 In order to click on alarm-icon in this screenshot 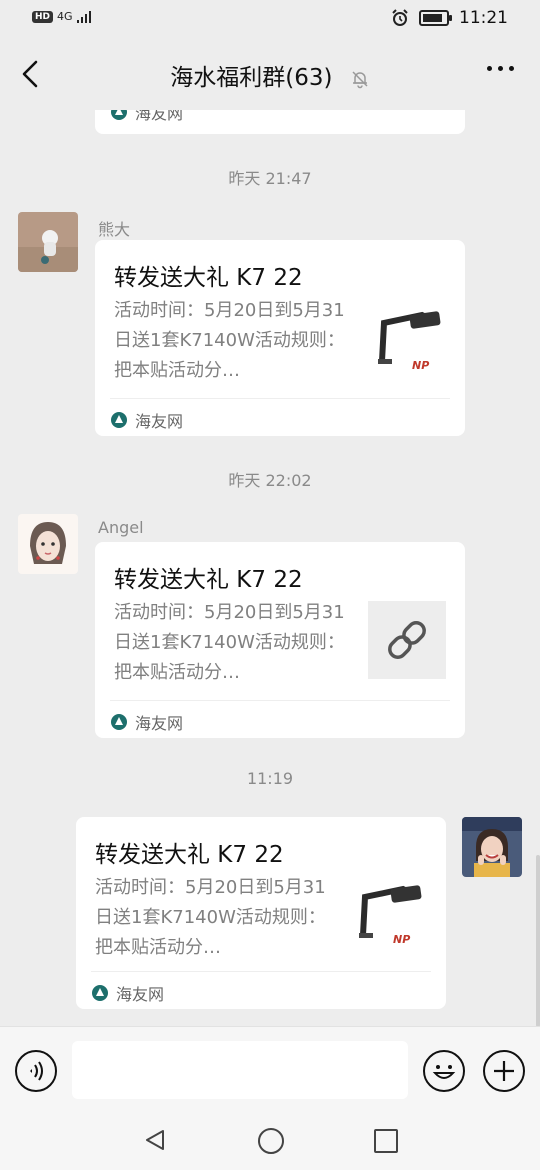, I will do `click(400, 17)`.